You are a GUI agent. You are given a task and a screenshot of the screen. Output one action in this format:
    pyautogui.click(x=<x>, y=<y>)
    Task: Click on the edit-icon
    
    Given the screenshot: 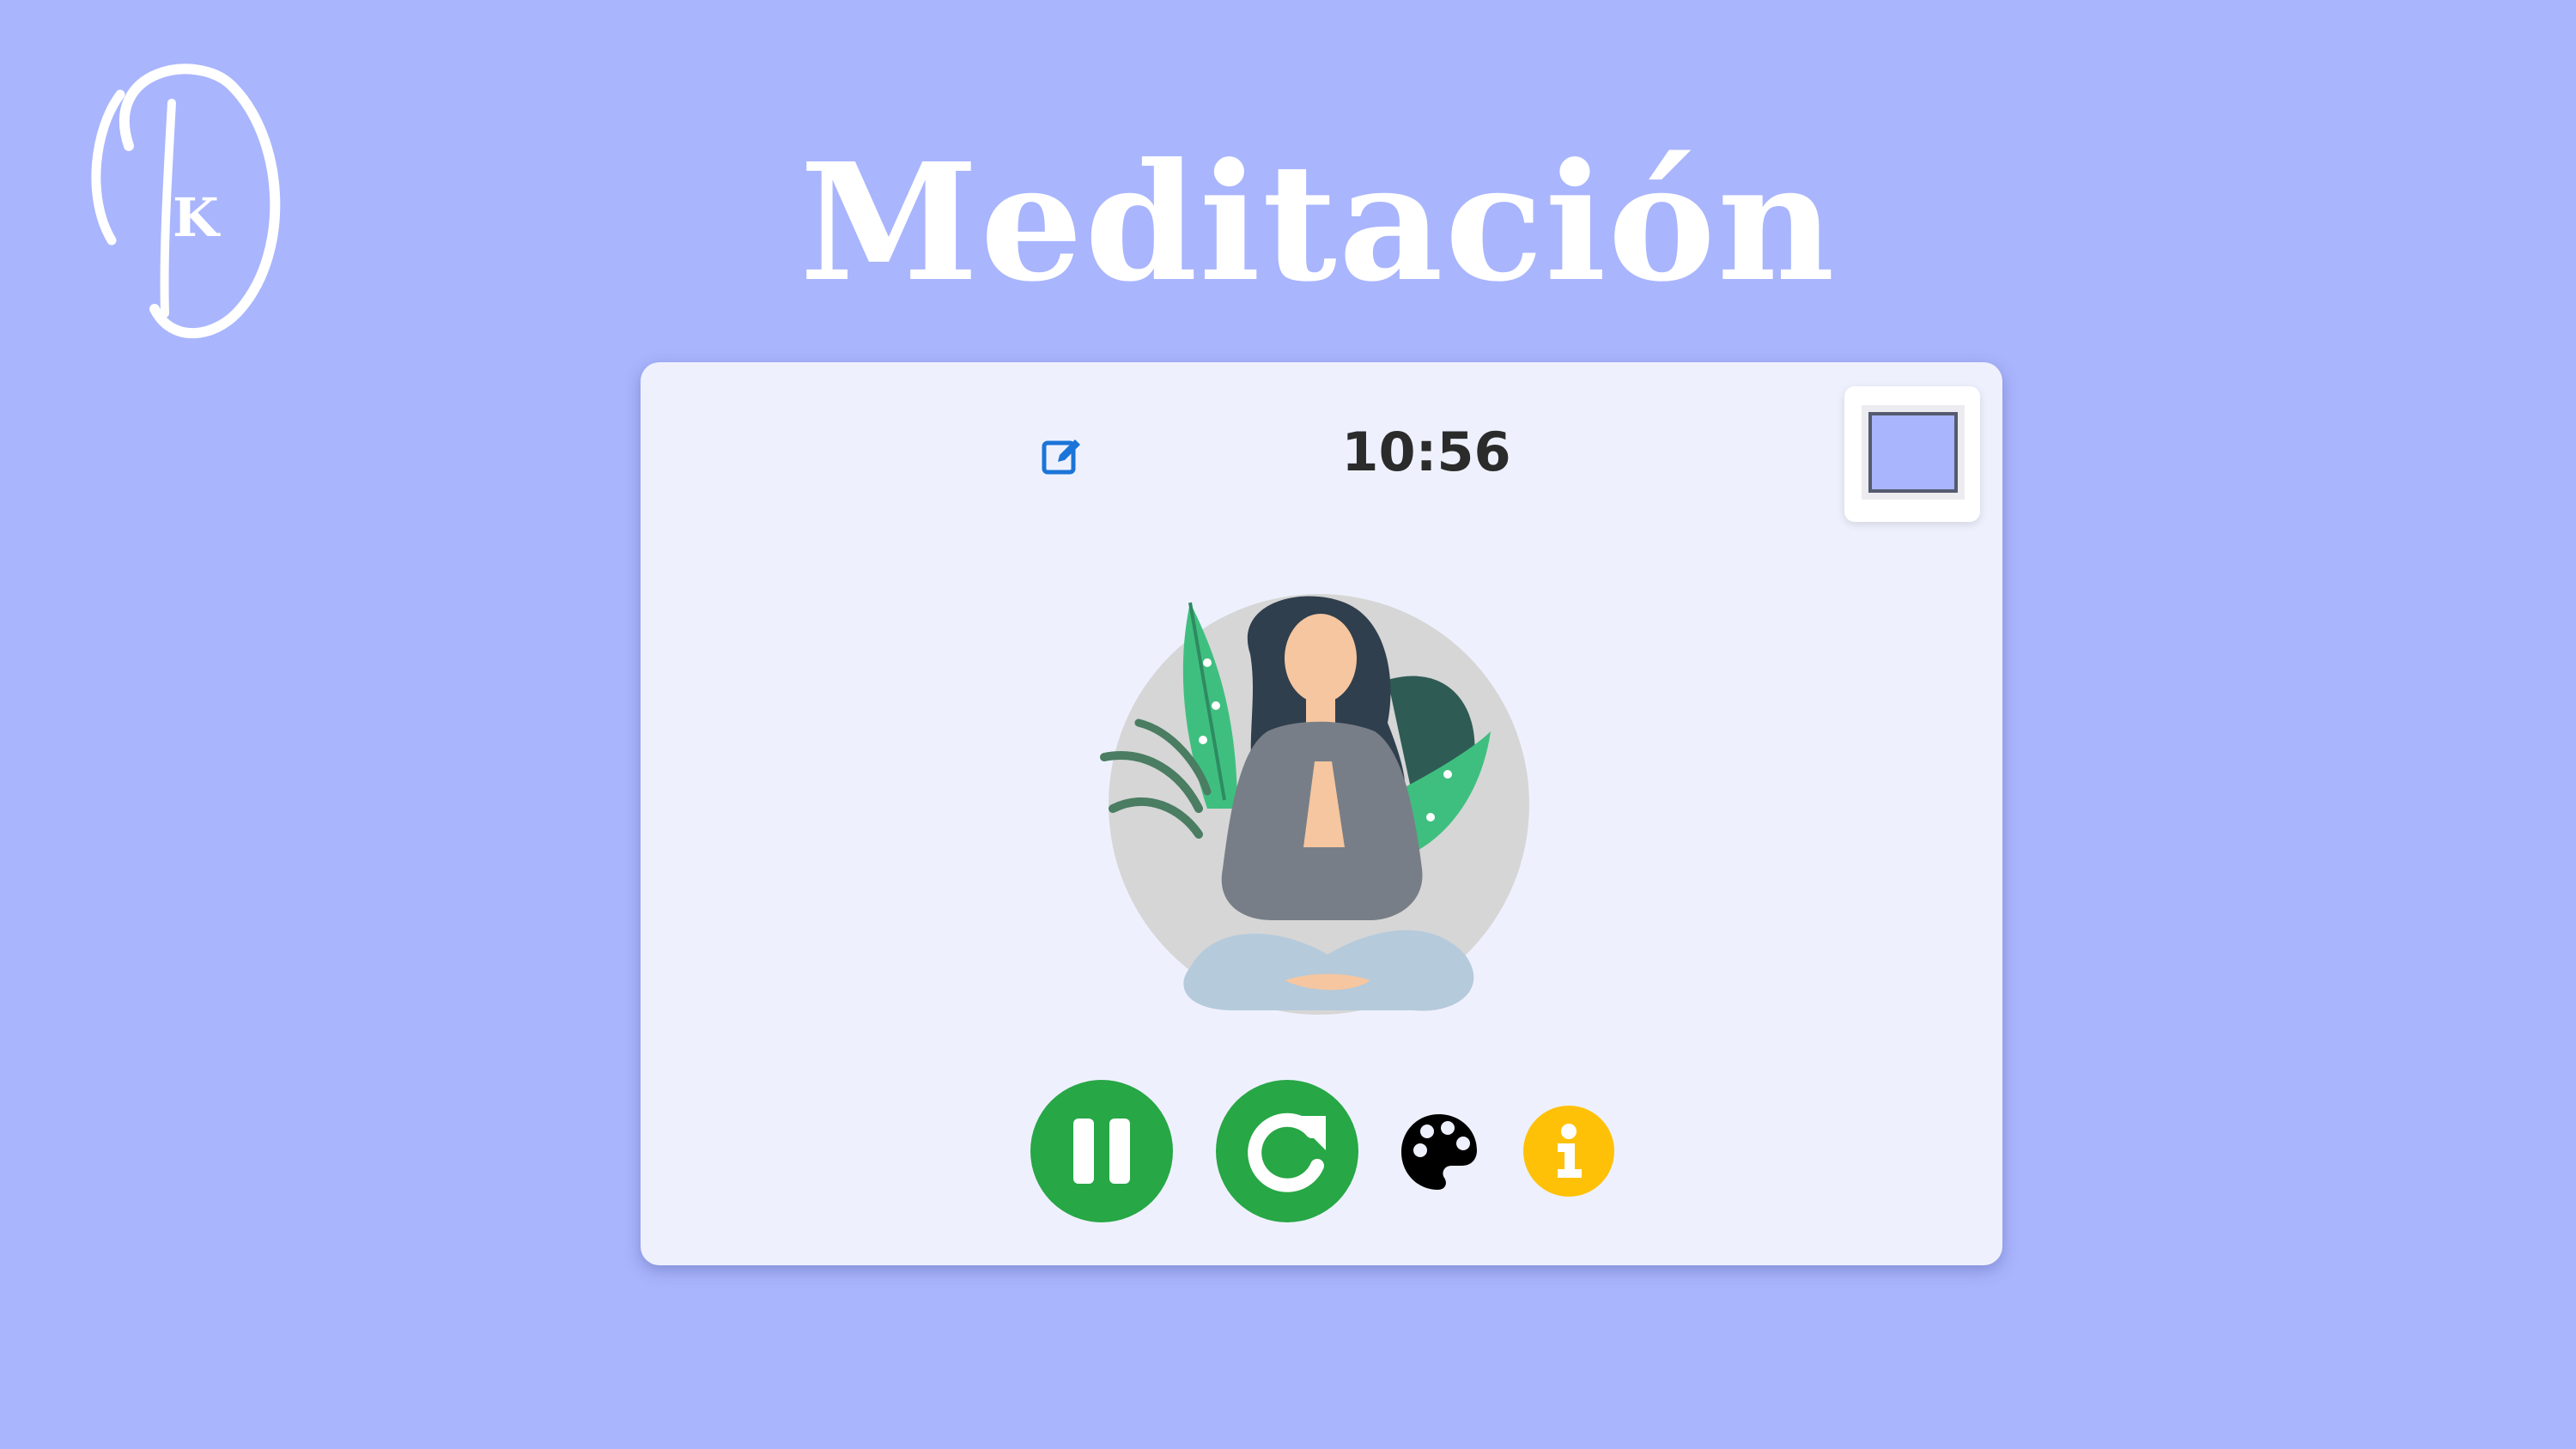 What is the action you would take?
    pyautogui.click(x=1061, y=457)
    